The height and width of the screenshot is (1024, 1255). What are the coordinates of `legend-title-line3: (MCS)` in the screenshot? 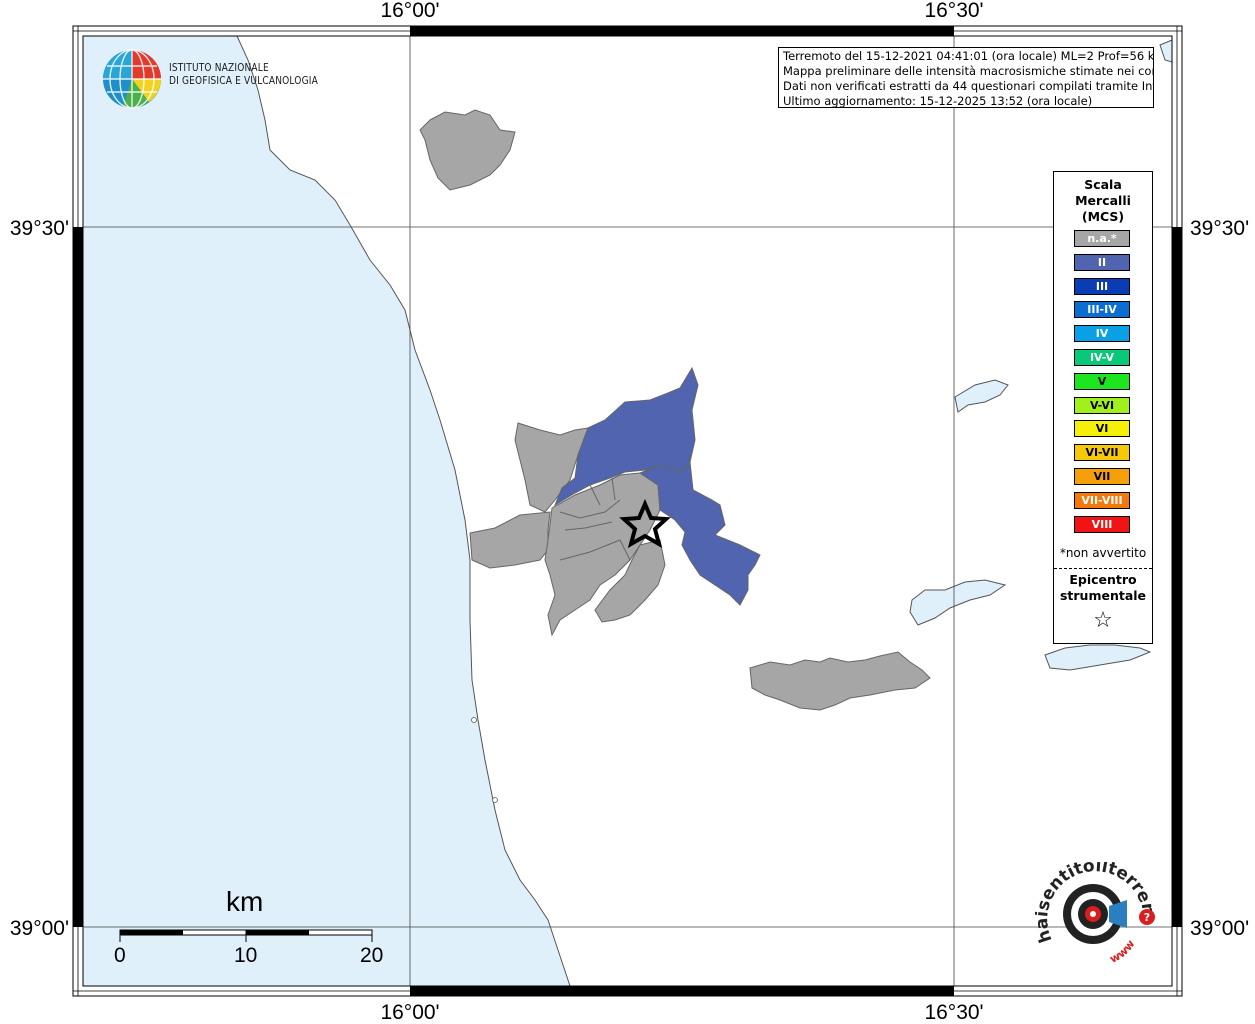 It's located at (1103, 216).